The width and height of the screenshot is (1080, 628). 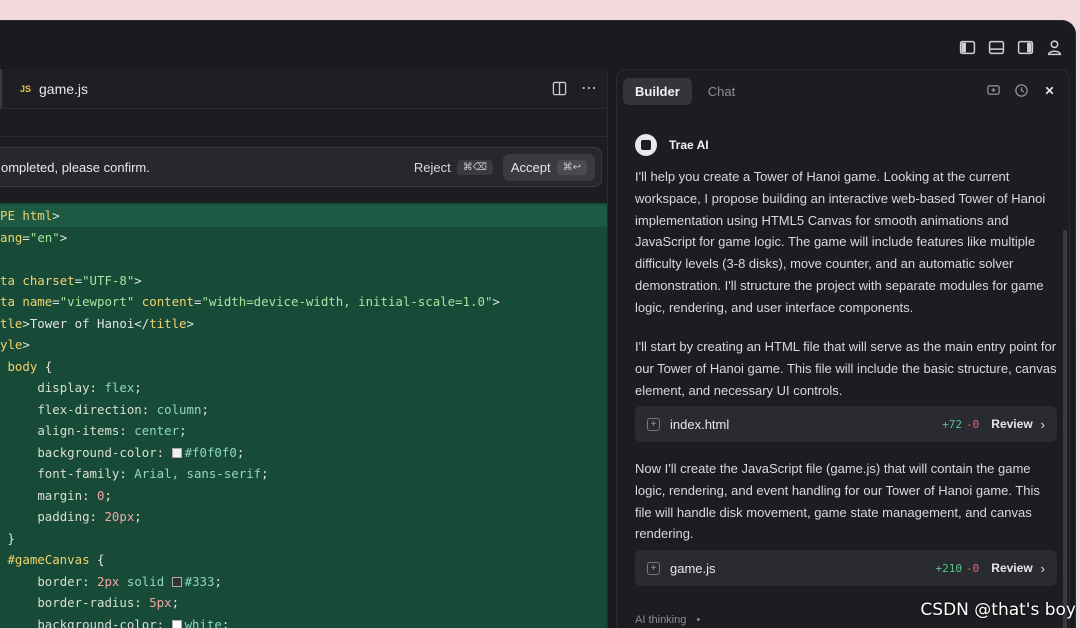 I want to click on code-line: }, so click(x=7, y=538).